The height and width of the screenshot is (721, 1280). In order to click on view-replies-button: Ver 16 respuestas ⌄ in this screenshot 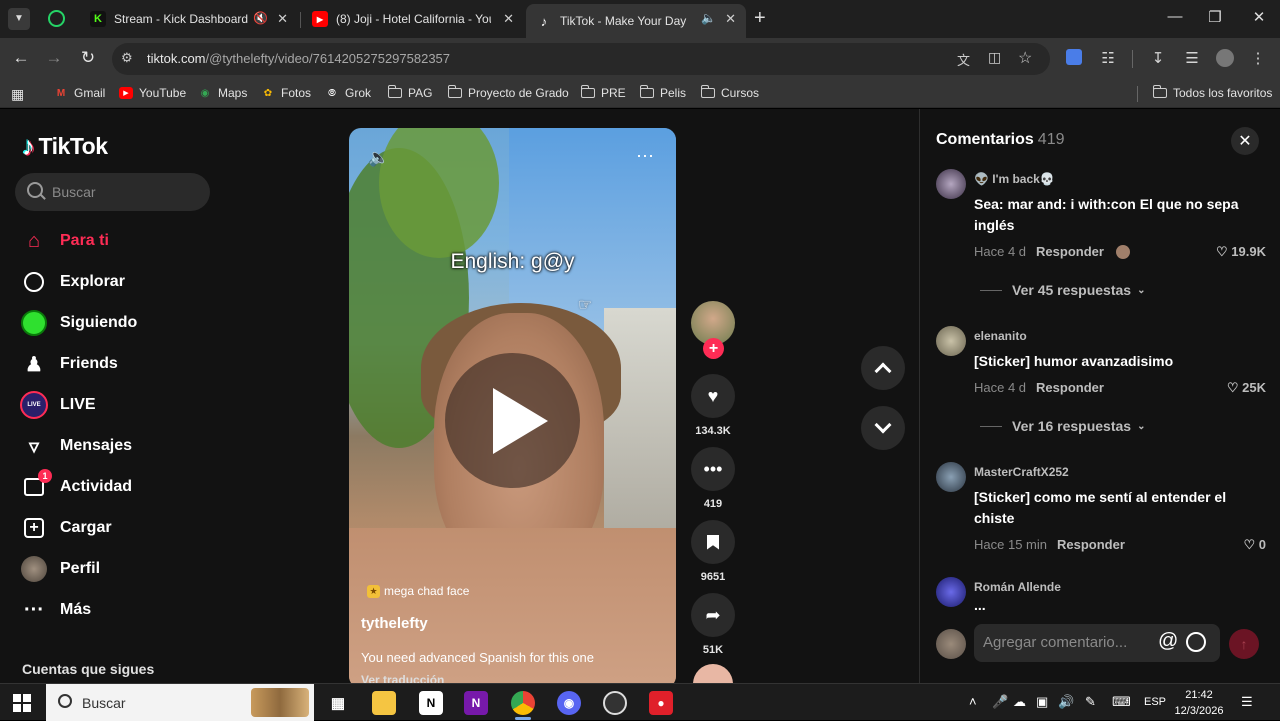, I will do `click(1062, 426)`.